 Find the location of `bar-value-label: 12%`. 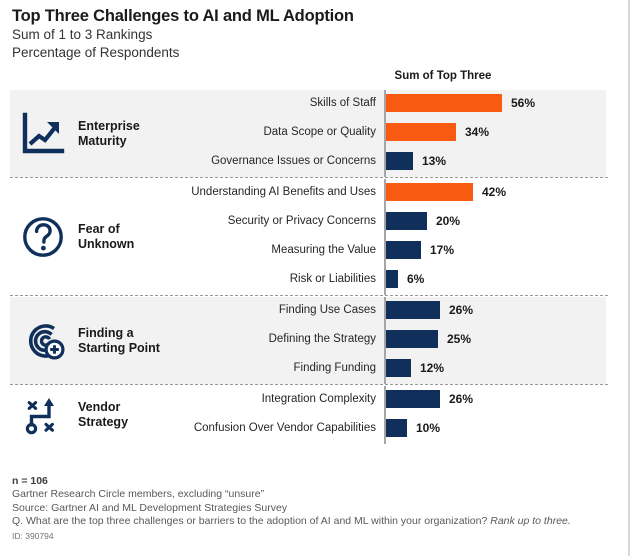

bar-value-label: 12% is located at coordinates (432, 368).